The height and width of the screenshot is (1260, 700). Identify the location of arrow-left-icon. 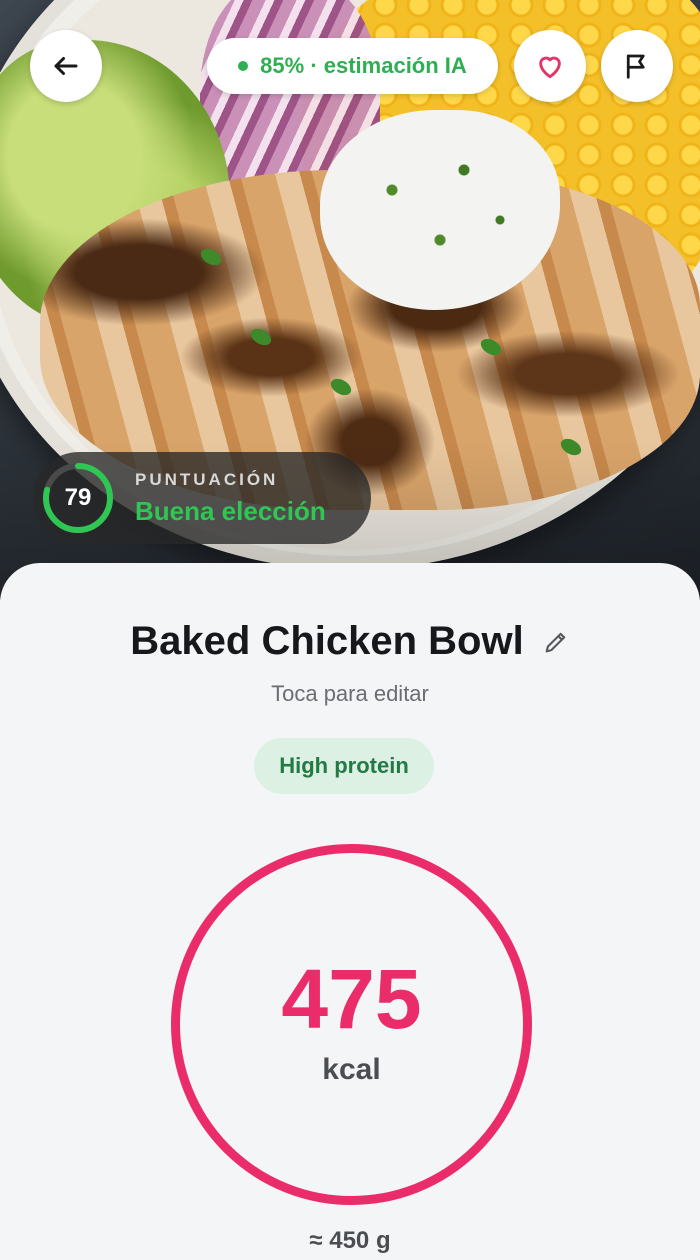
(66, 66).